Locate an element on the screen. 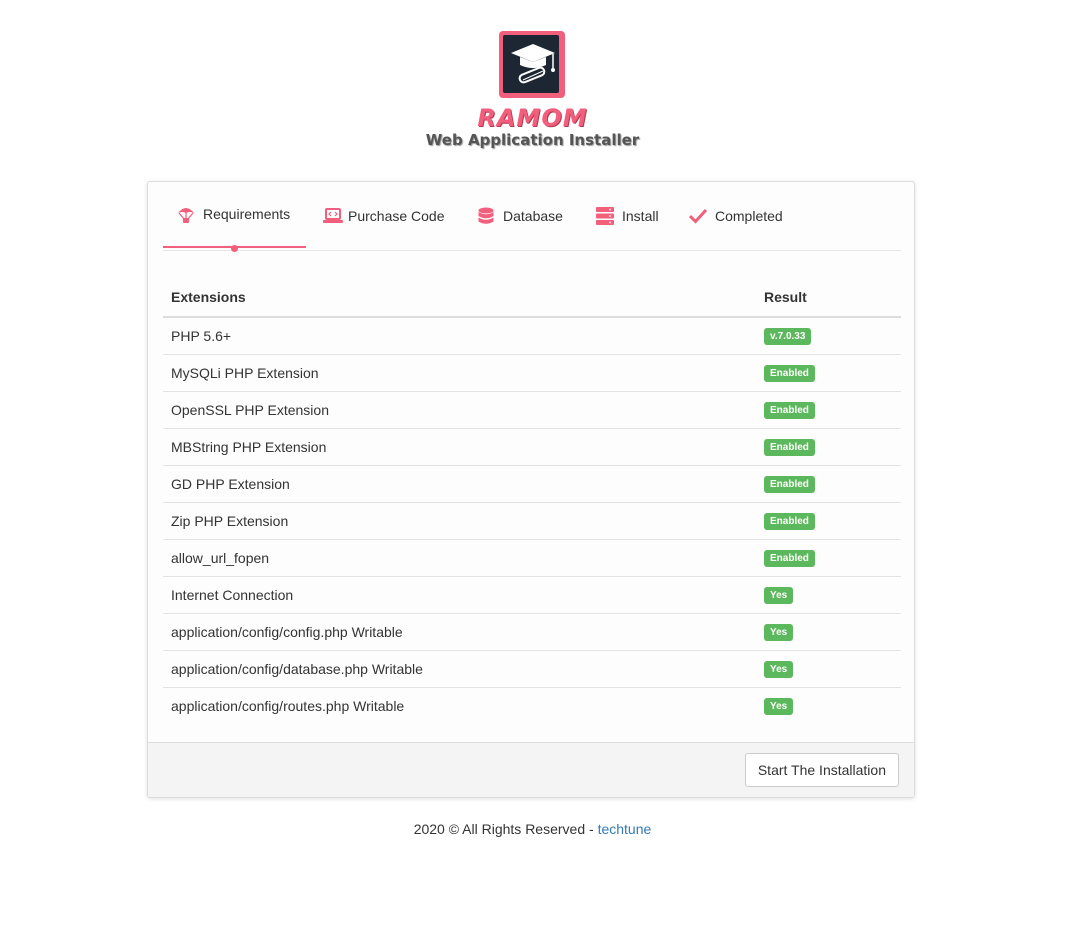  server-icon is located at coordinates (605, 216).